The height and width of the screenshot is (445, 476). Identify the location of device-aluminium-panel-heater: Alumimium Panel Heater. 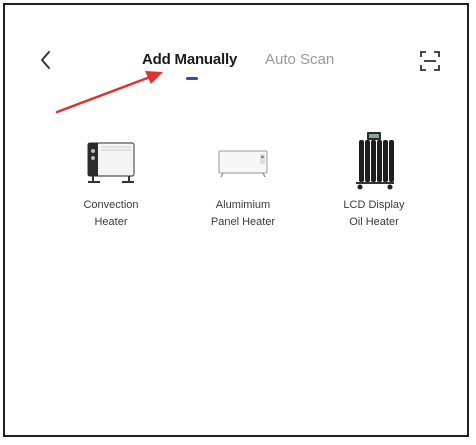
(243, 181).